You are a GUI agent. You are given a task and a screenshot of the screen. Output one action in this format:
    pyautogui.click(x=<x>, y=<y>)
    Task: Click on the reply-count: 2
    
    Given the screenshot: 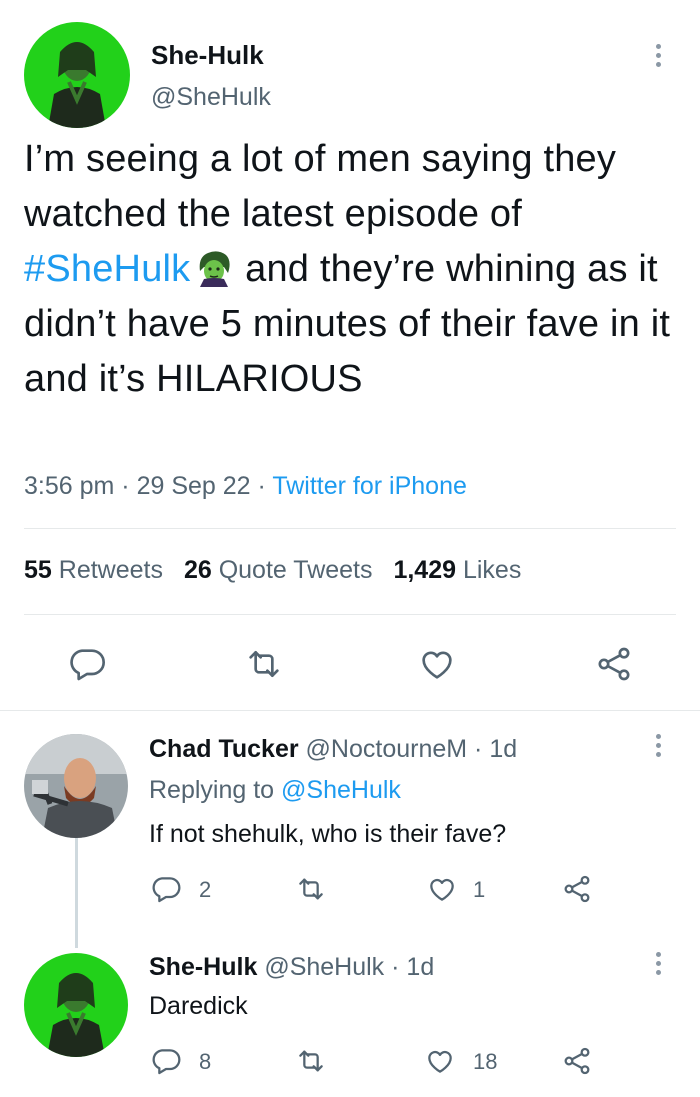 What is the action you would take?
    pyautogui.click(x=205, y=889)
    